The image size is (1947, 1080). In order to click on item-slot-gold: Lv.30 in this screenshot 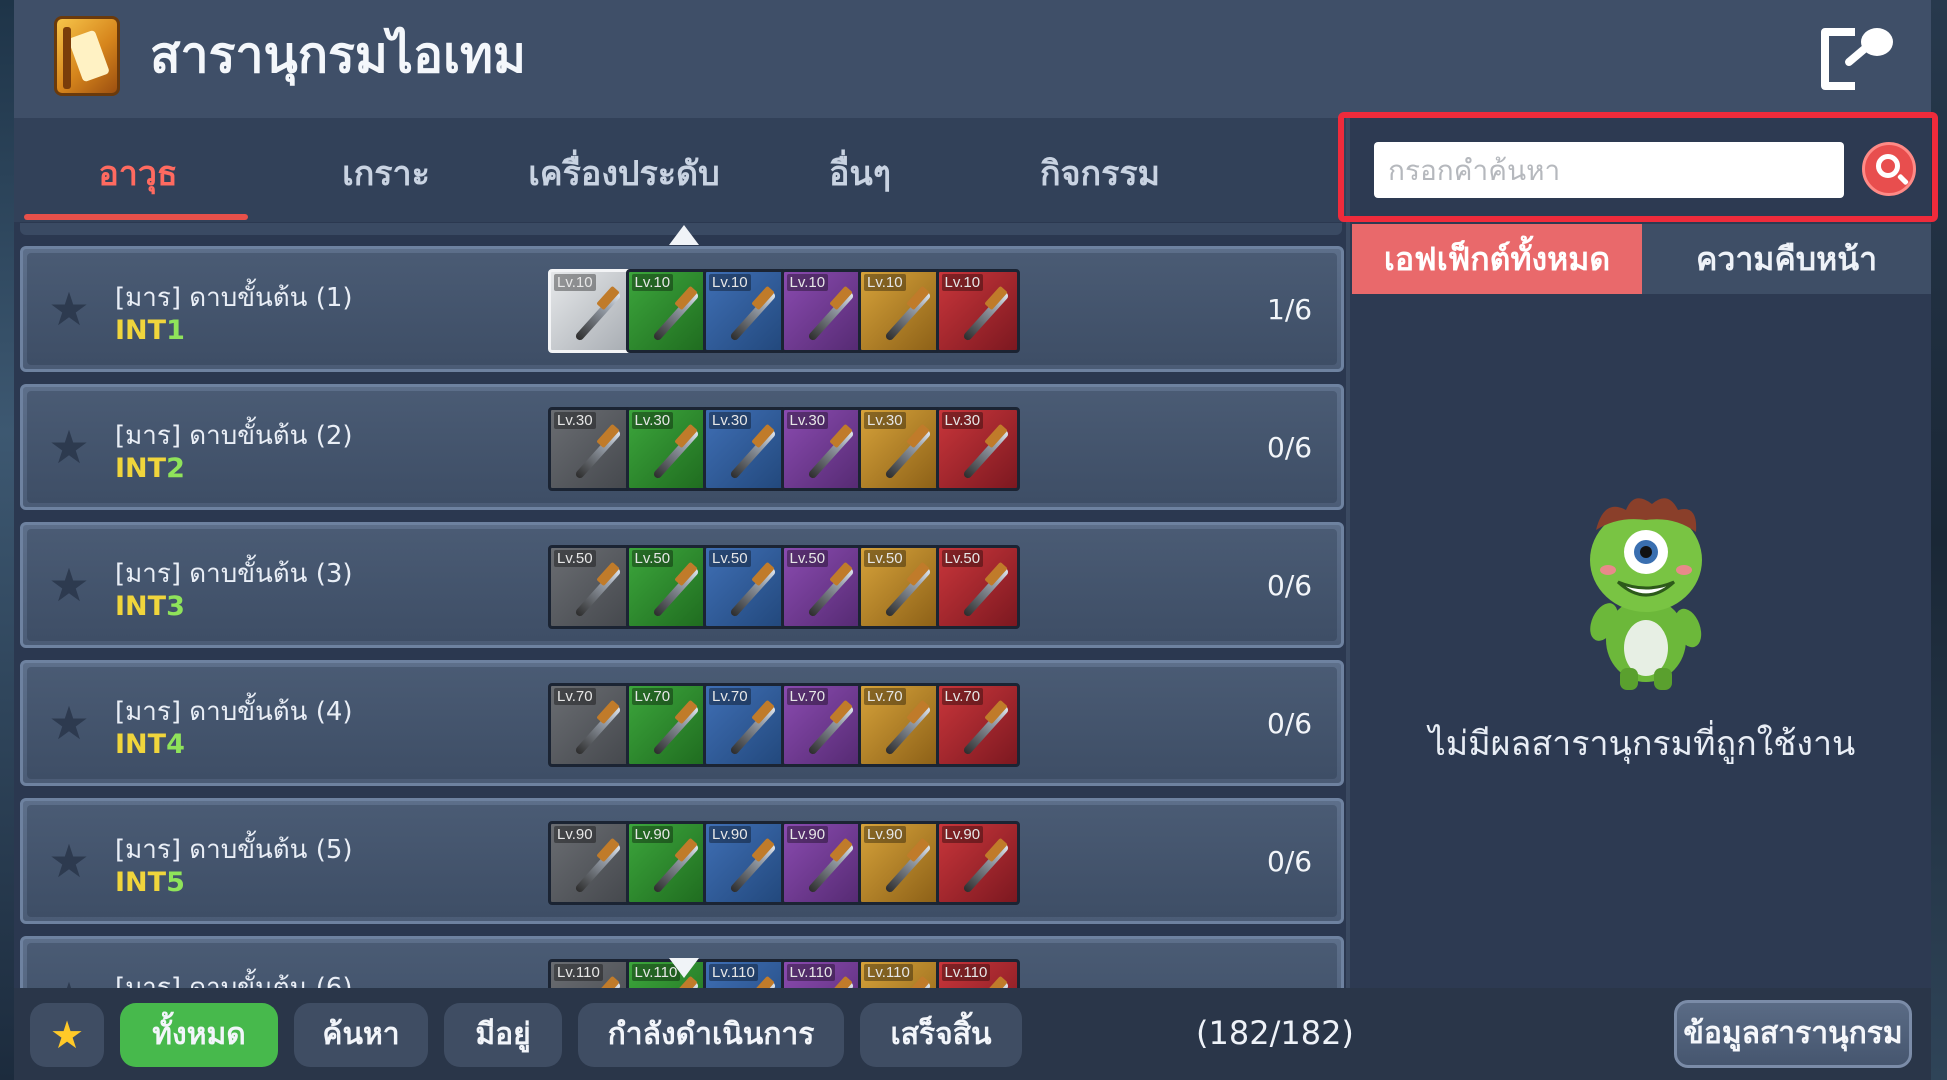, I will do `click(900, 449)`.